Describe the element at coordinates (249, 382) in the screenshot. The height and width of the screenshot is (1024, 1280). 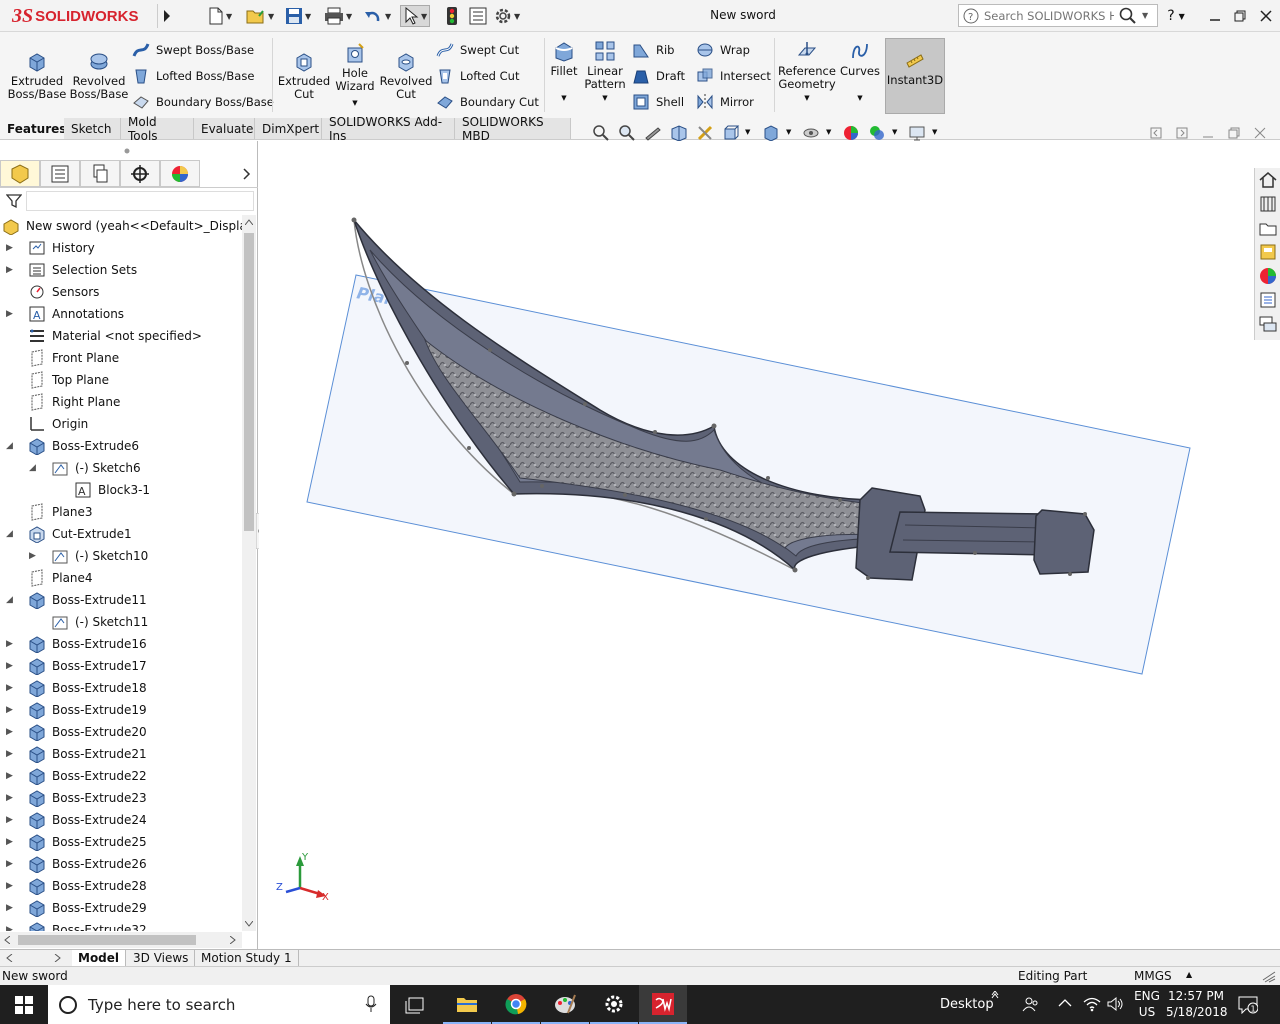
I see `vertical-scroll-thumb` at that location.